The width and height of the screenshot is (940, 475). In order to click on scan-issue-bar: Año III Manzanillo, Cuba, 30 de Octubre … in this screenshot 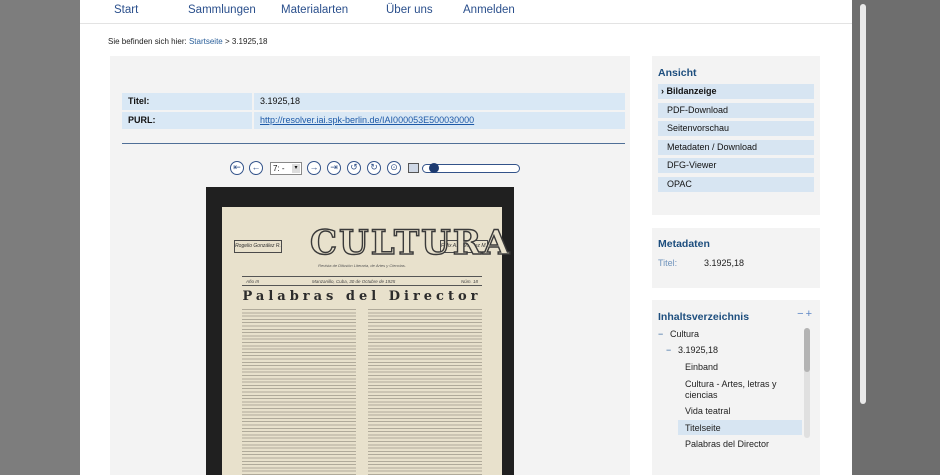, I will do `click(362, 281)`.